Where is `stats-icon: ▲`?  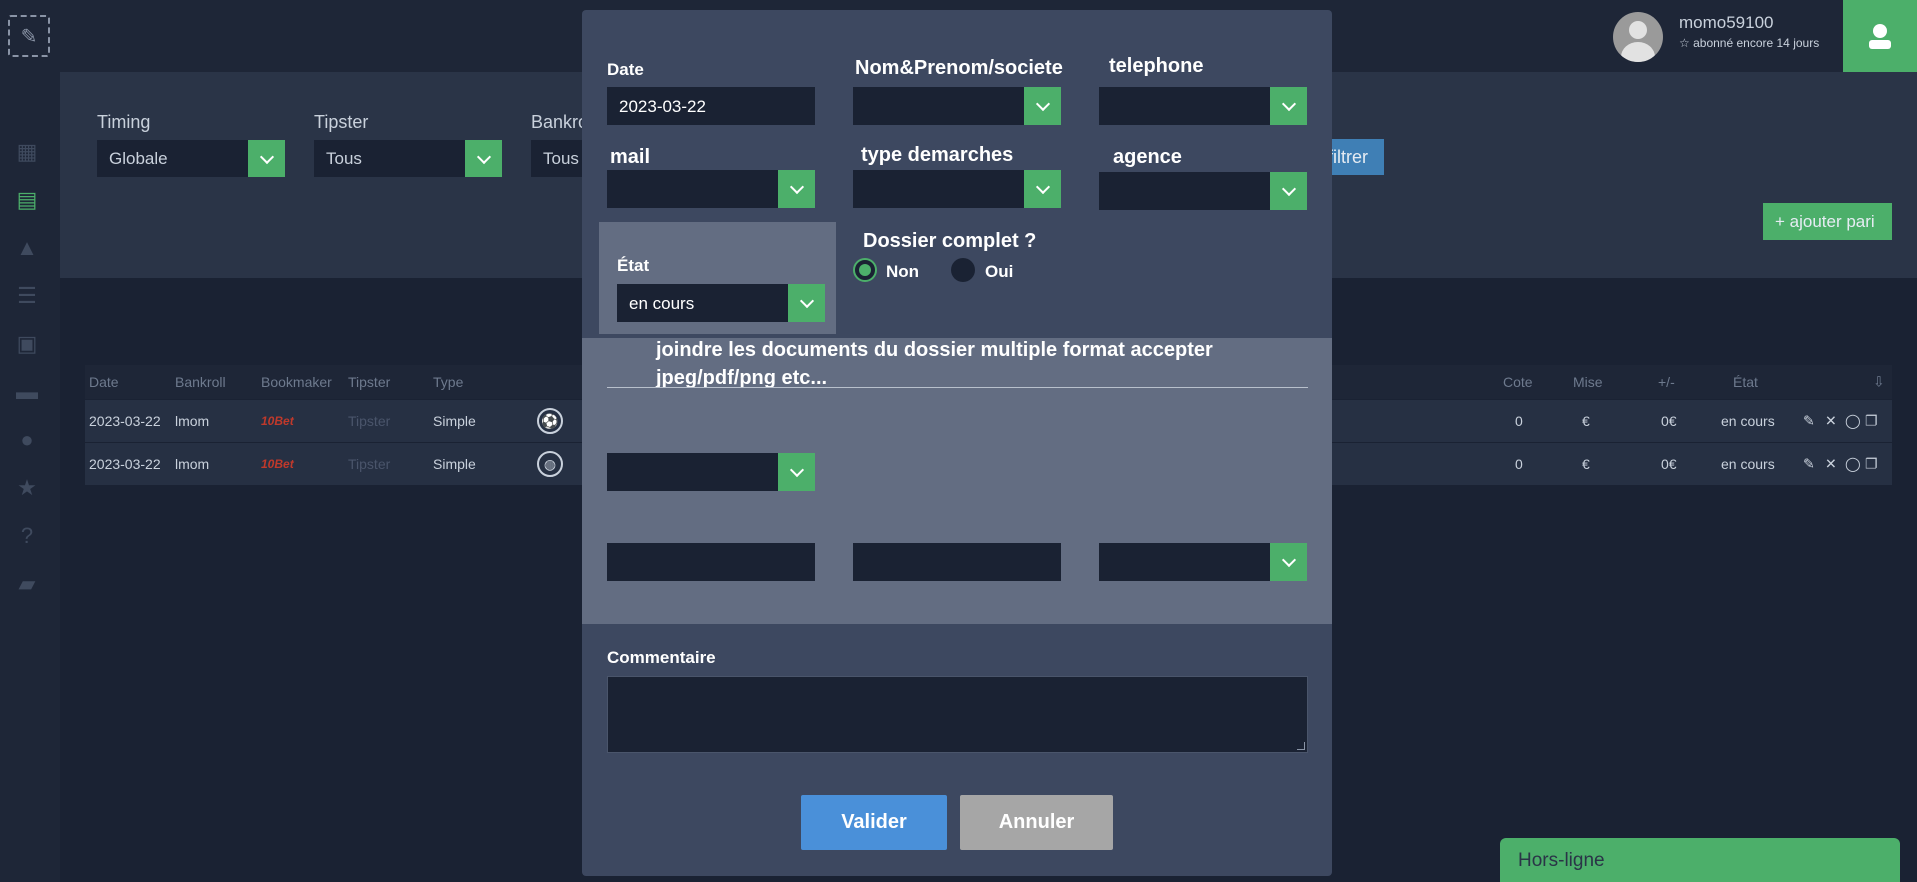
stats-icon: ▲ is located at coordinates (27, 248).